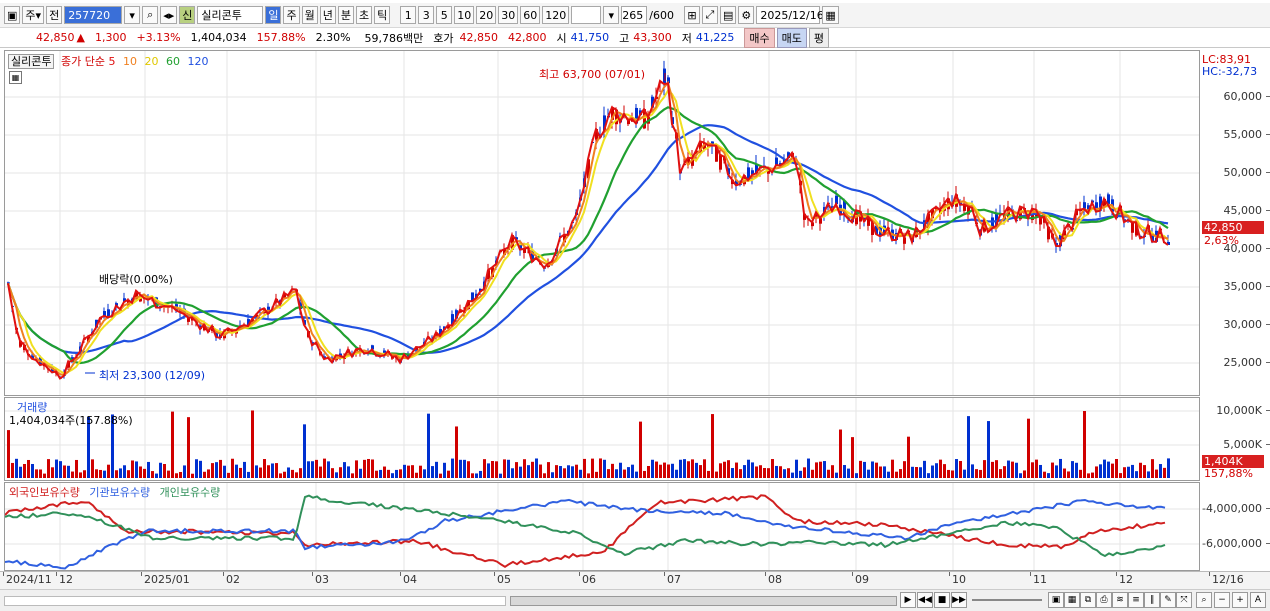 The image size is (1270, 611). What do you see at coordinates (464, 15) in the screenshot?
I see `unit-10: 10` at bounding box center [464, 15].